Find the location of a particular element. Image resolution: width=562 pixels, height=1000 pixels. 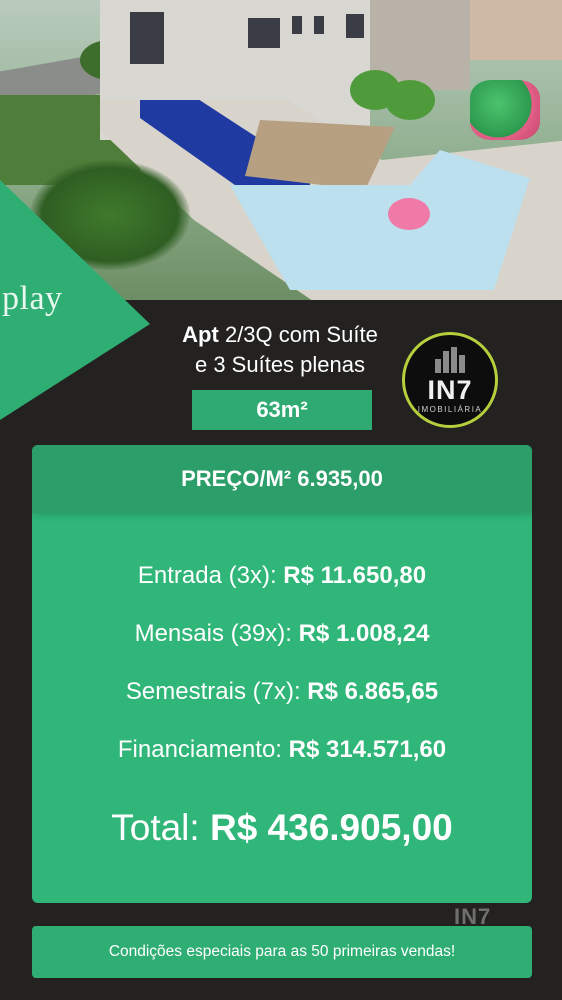

in7-logo-sub: IMOBILIÁRIA is located at coordinates (450, 409).